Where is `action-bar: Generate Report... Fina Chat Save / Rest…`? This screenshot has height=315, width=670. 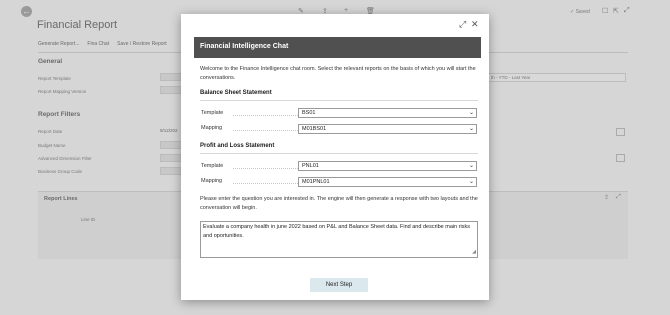 action-bar: Generate Report... Fina Chat Save / Rest… is located at coordinates (102, 44).